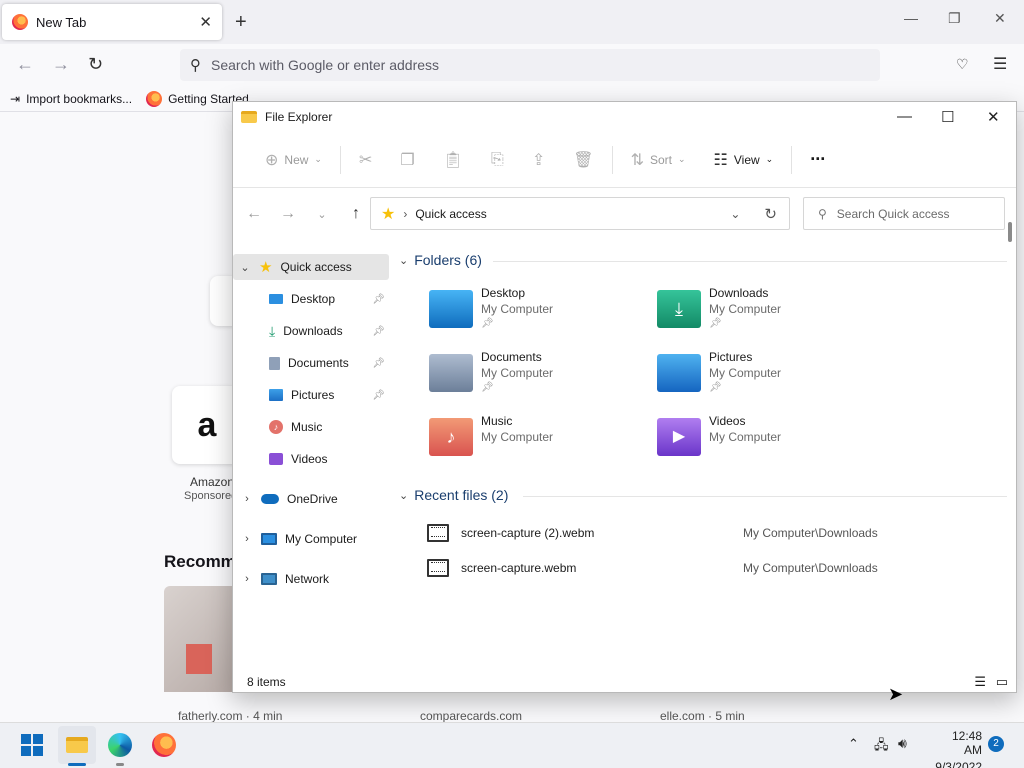 The width and height of the screenshot is (1024, 768). I want to click on rename-button: ⎘, so click(497, 160).